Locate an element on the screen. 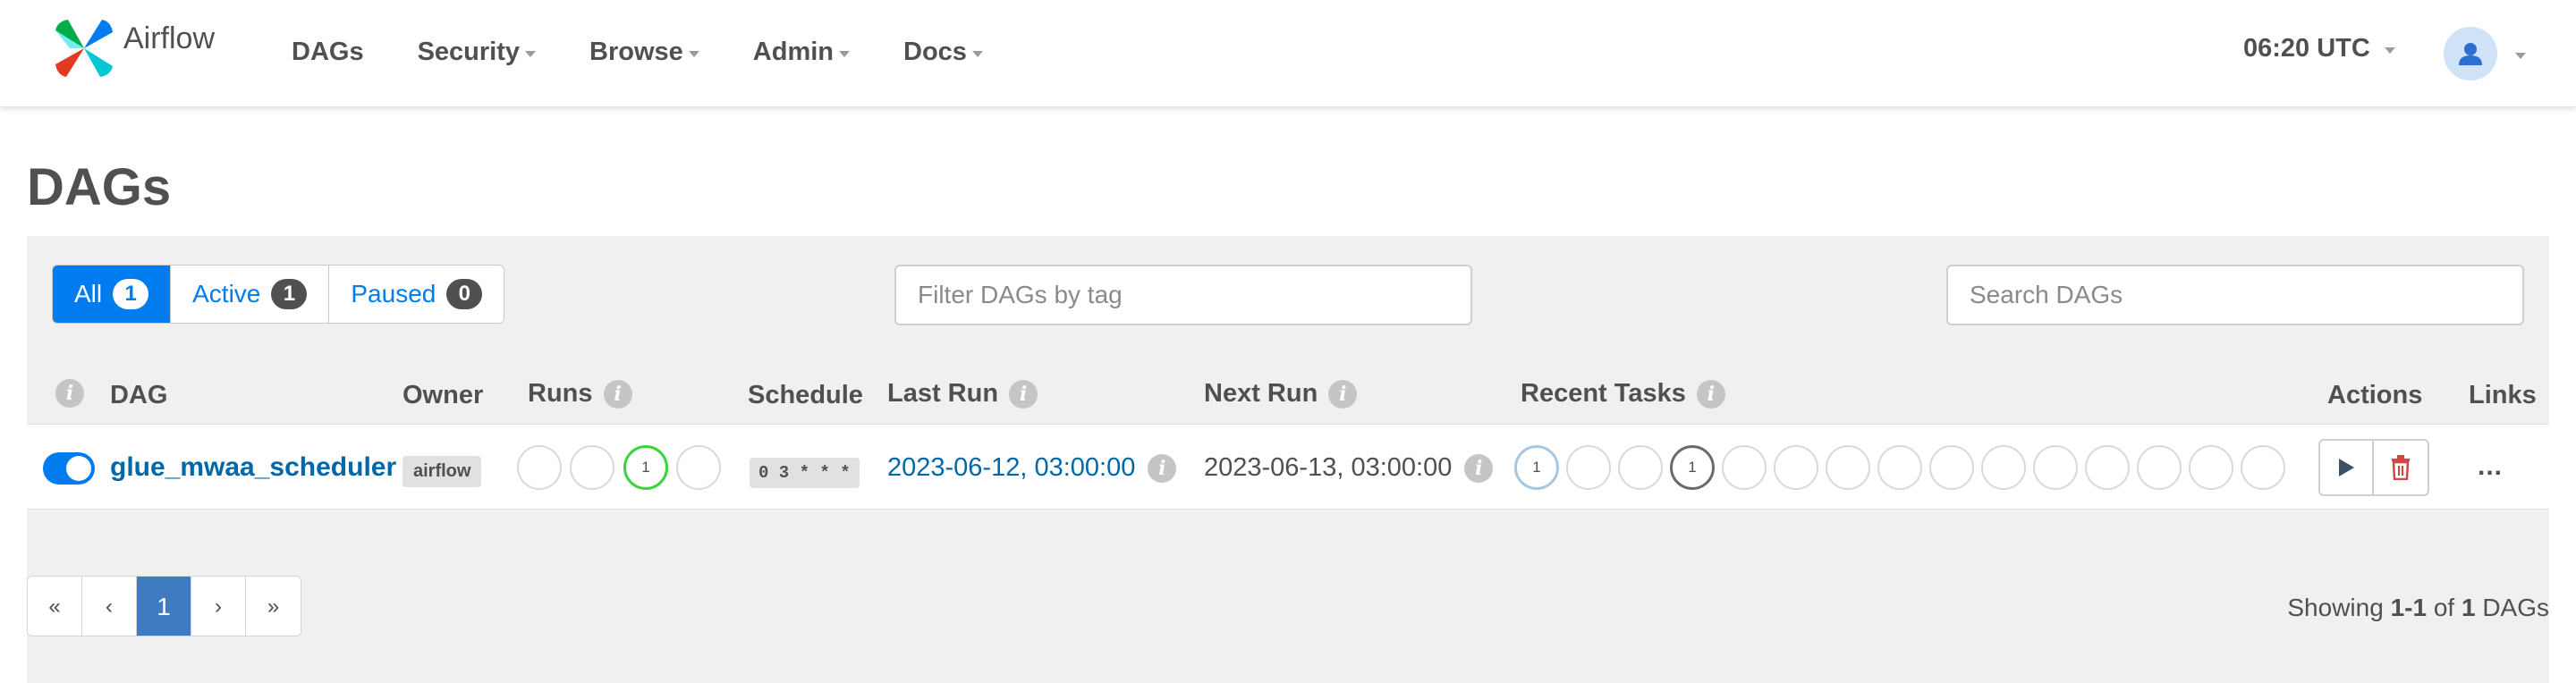  nav-admin: Admin is located at coordinates (801, 52).